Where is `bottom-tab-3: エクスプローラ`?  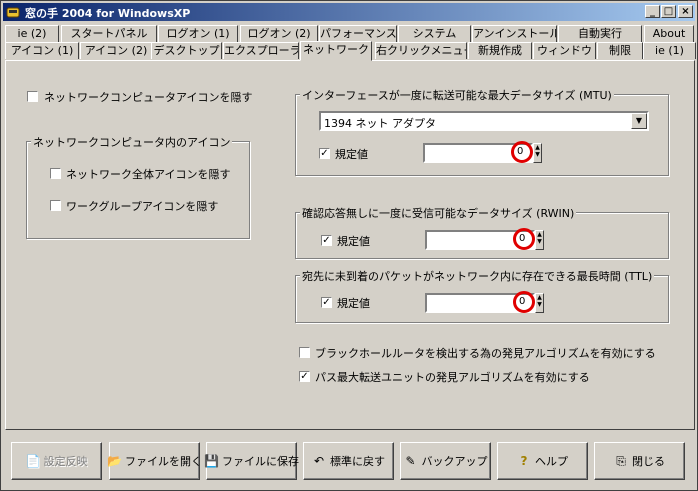 bottom-tab-3: エクスプローラ is located at coordinates (261, 50).